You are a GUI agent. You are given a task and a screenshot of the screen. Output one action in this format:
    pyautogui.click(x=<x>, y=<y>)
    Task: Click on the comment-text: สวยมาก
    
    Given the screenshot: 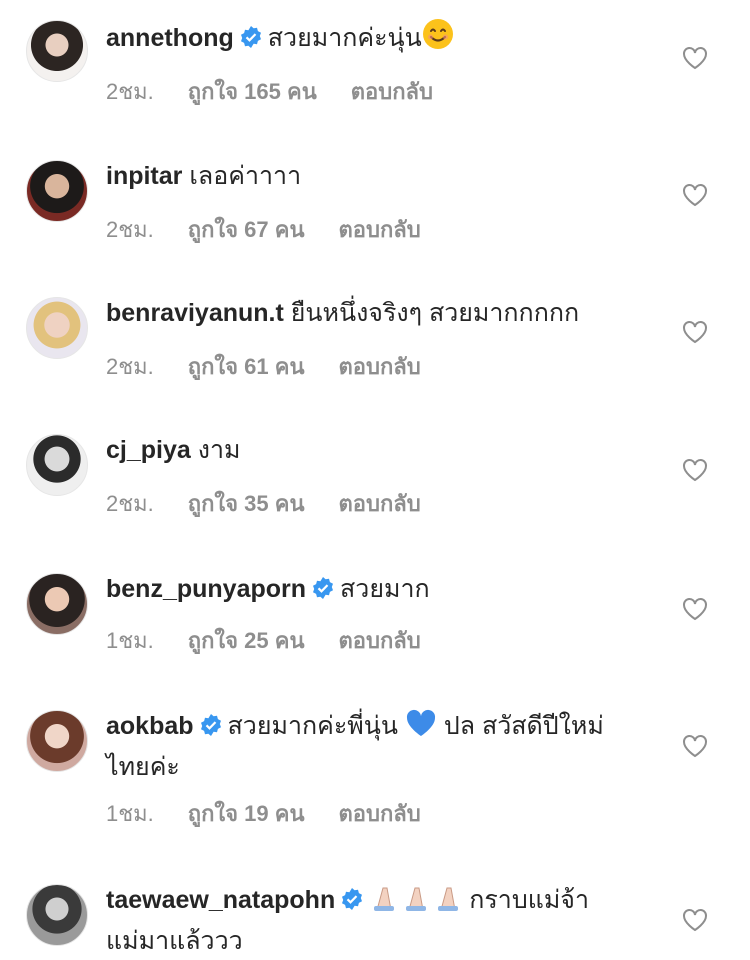 What is the action you would take?
    pyautogui.click(x=385, y=589)
    